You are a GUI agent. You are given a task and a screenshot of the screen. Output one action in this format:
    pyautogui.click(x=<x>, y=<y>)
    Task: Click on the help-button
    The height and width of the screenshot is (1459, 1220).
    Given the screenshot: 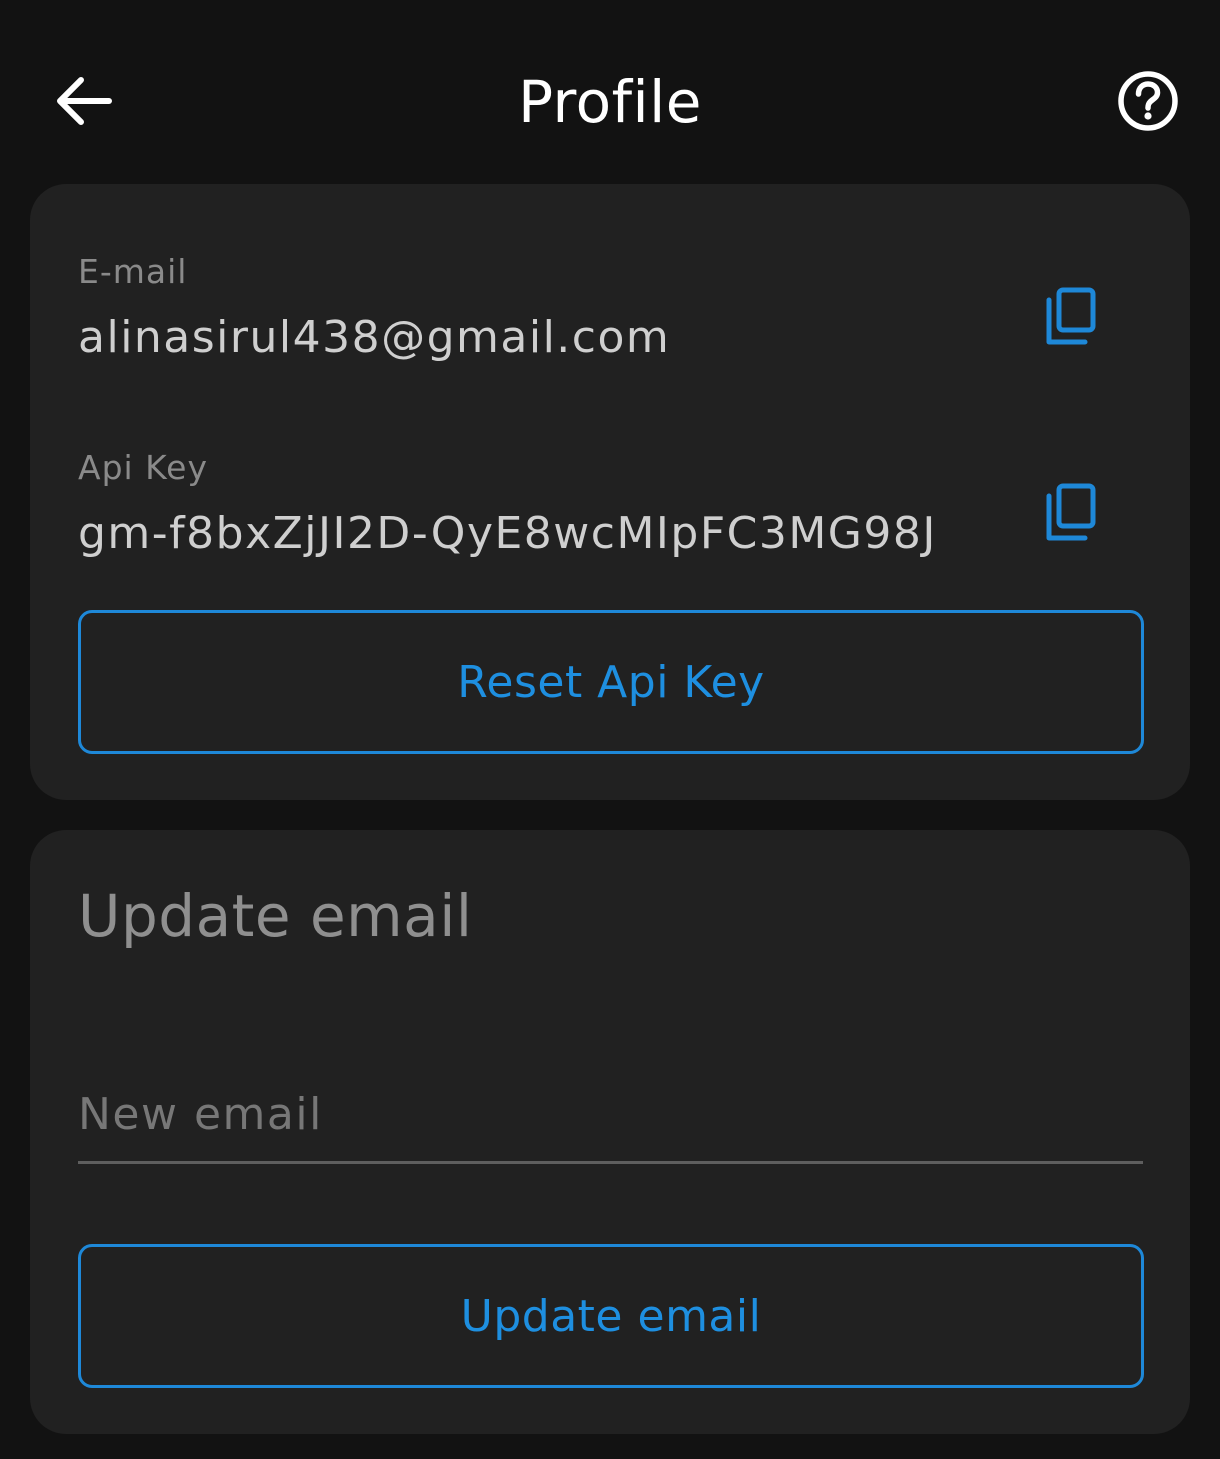 What is the action you would take?
    pyautogui.click(x=1148, y=101)
    